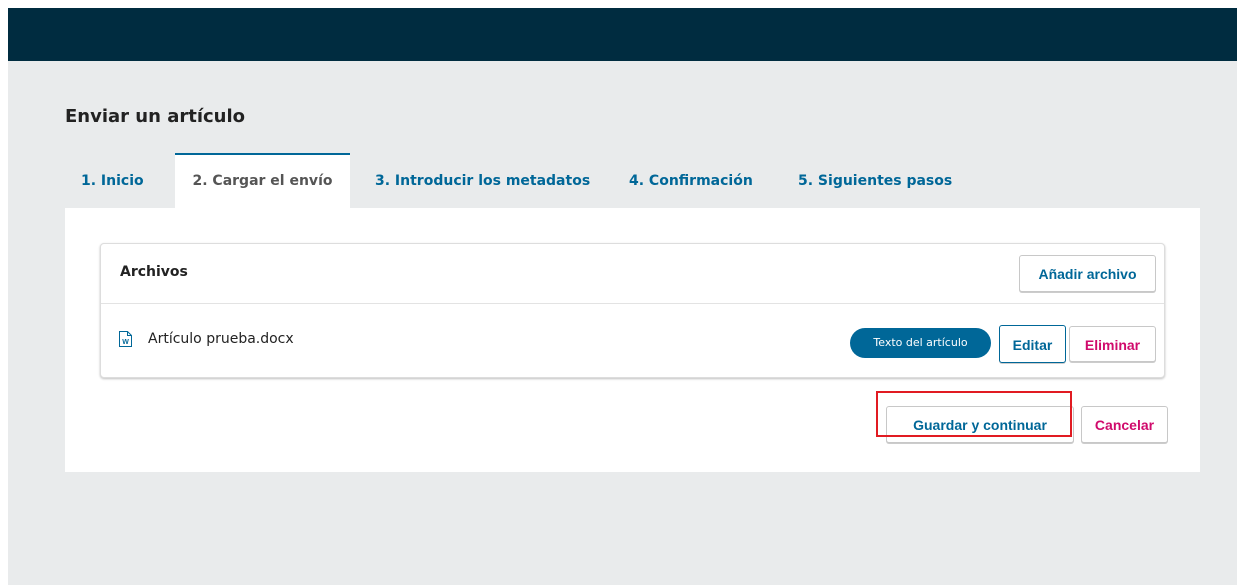 Image resolution: width=1237 pixels, height=585 pixels. I want to click on tab-metadatos: 3. Introducir los metadatos, so click(482, 180).